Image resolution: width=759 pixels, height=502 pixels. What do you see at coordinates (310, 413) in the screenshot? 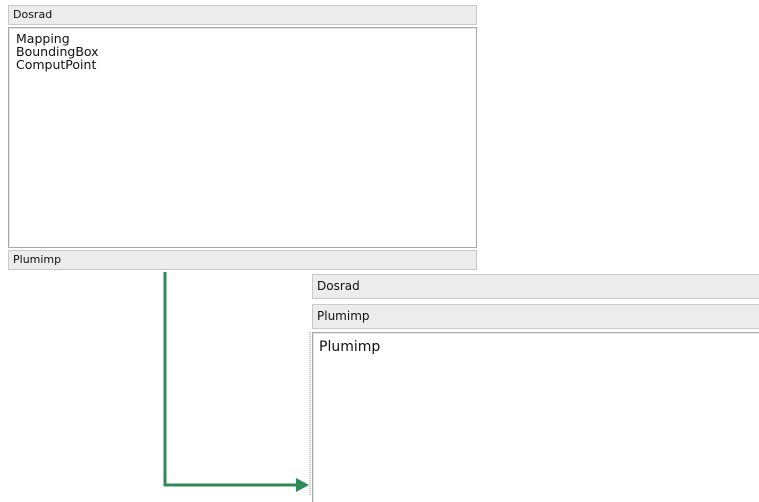
I see `panel-splitter-edge` at bounding box center [310, 413].